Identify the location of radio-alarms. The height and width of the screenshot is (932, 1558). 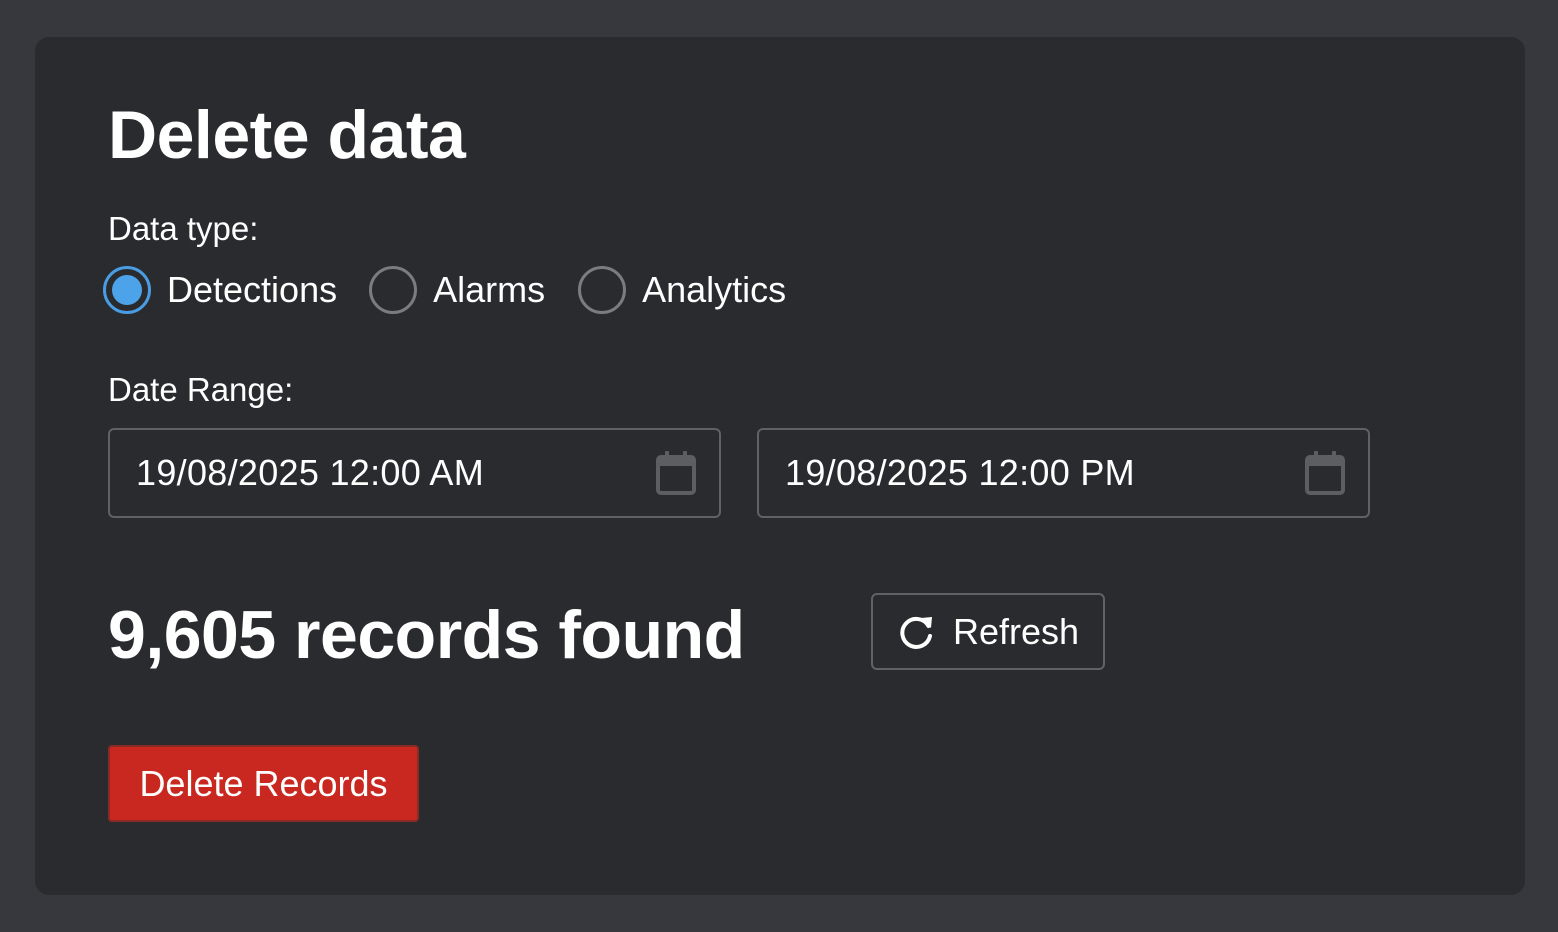
(393, 289).